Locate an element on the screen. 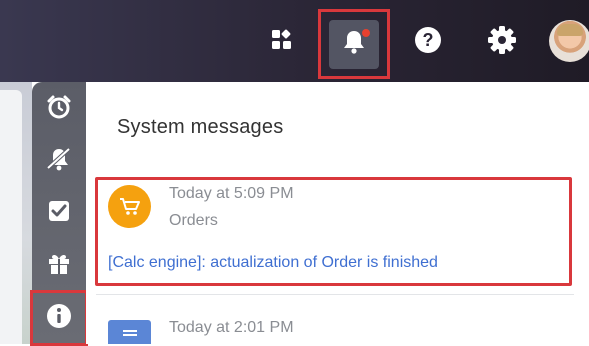  apps-grid-icon is located at coordinates (282, 40).